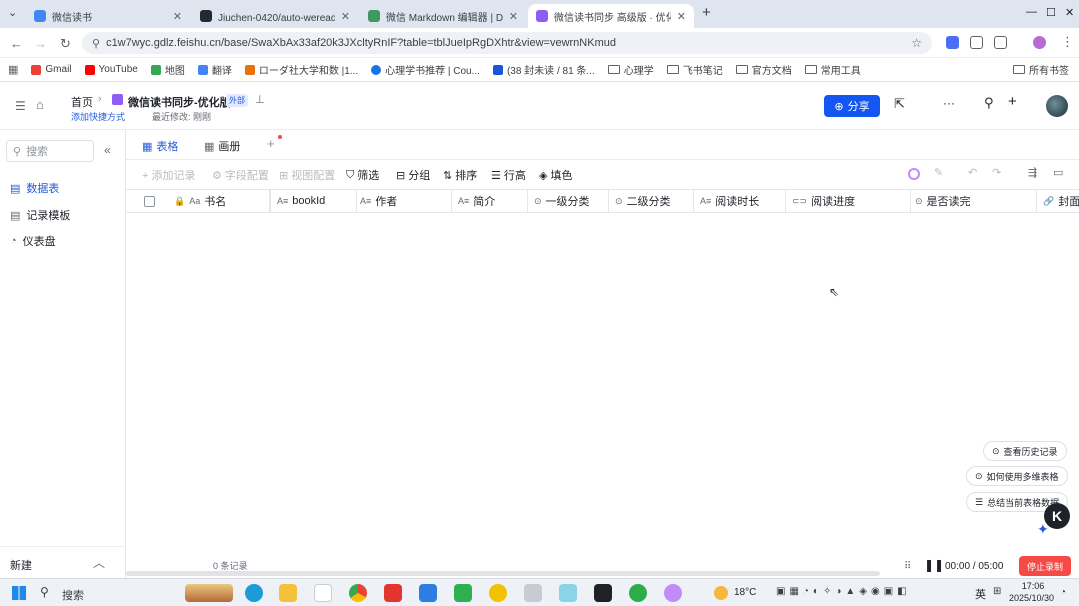  What do you see at coordinates (1058, 172) in the screenshot?
I see `comment-icon: ▭` at bounding box center [1058, 172].